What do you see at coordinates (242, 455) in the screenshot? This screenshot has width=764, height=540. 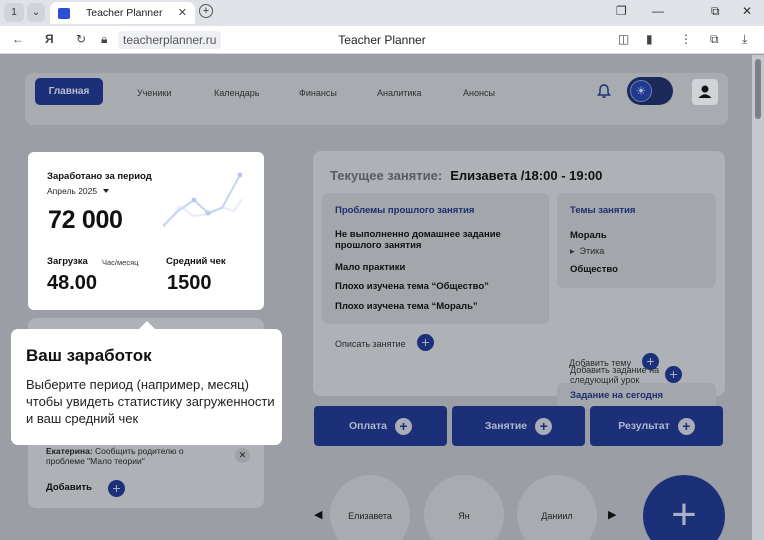 I see `note-close-icon: ✕` at bounding box center [242, 455].